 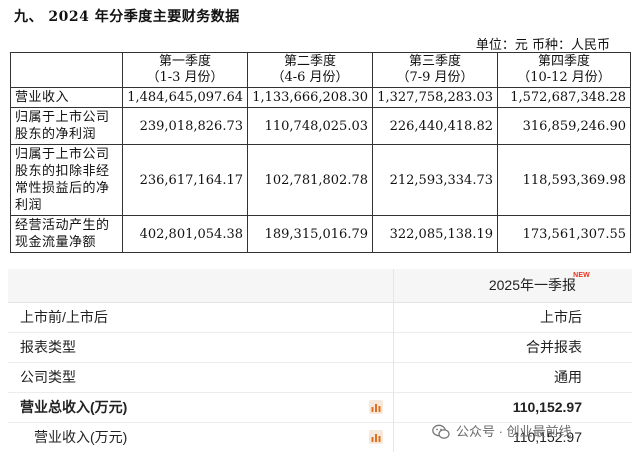 What do you see at coordinates (435, 126) in the screenshot?
I see `cell-value: 226,440,418.82` at bounding box center [435, 126].